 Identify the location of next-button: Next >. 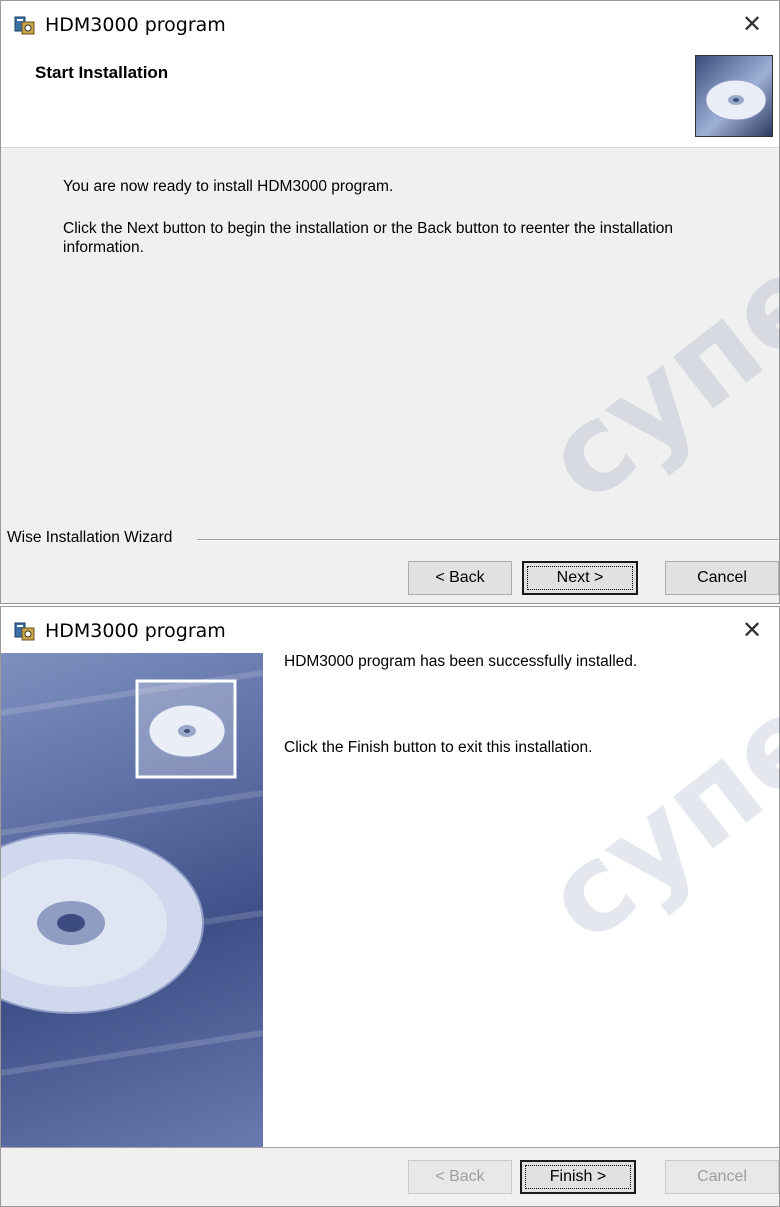
(580, 578).